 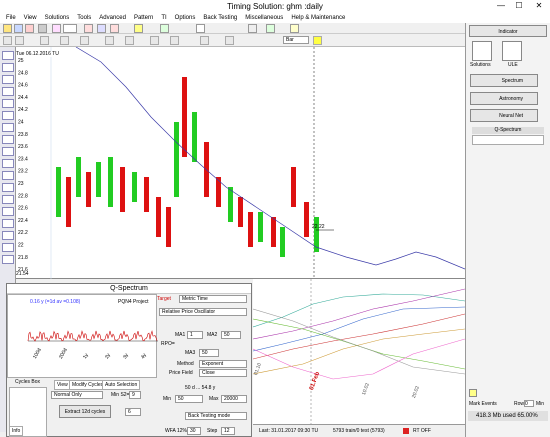 I want to click on method-select: Exponent, so click(x=223, y=364).